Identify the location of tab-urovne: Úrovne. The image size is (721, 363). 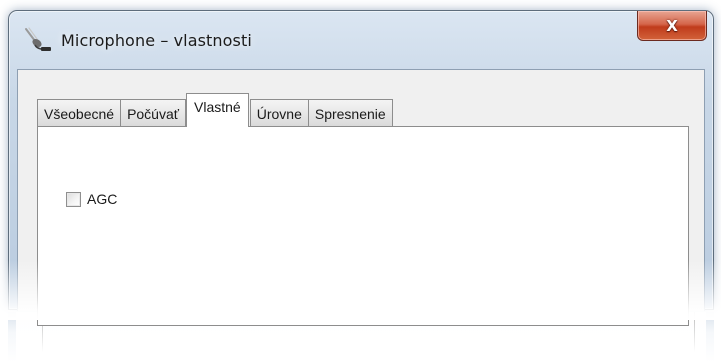
(279, 113).